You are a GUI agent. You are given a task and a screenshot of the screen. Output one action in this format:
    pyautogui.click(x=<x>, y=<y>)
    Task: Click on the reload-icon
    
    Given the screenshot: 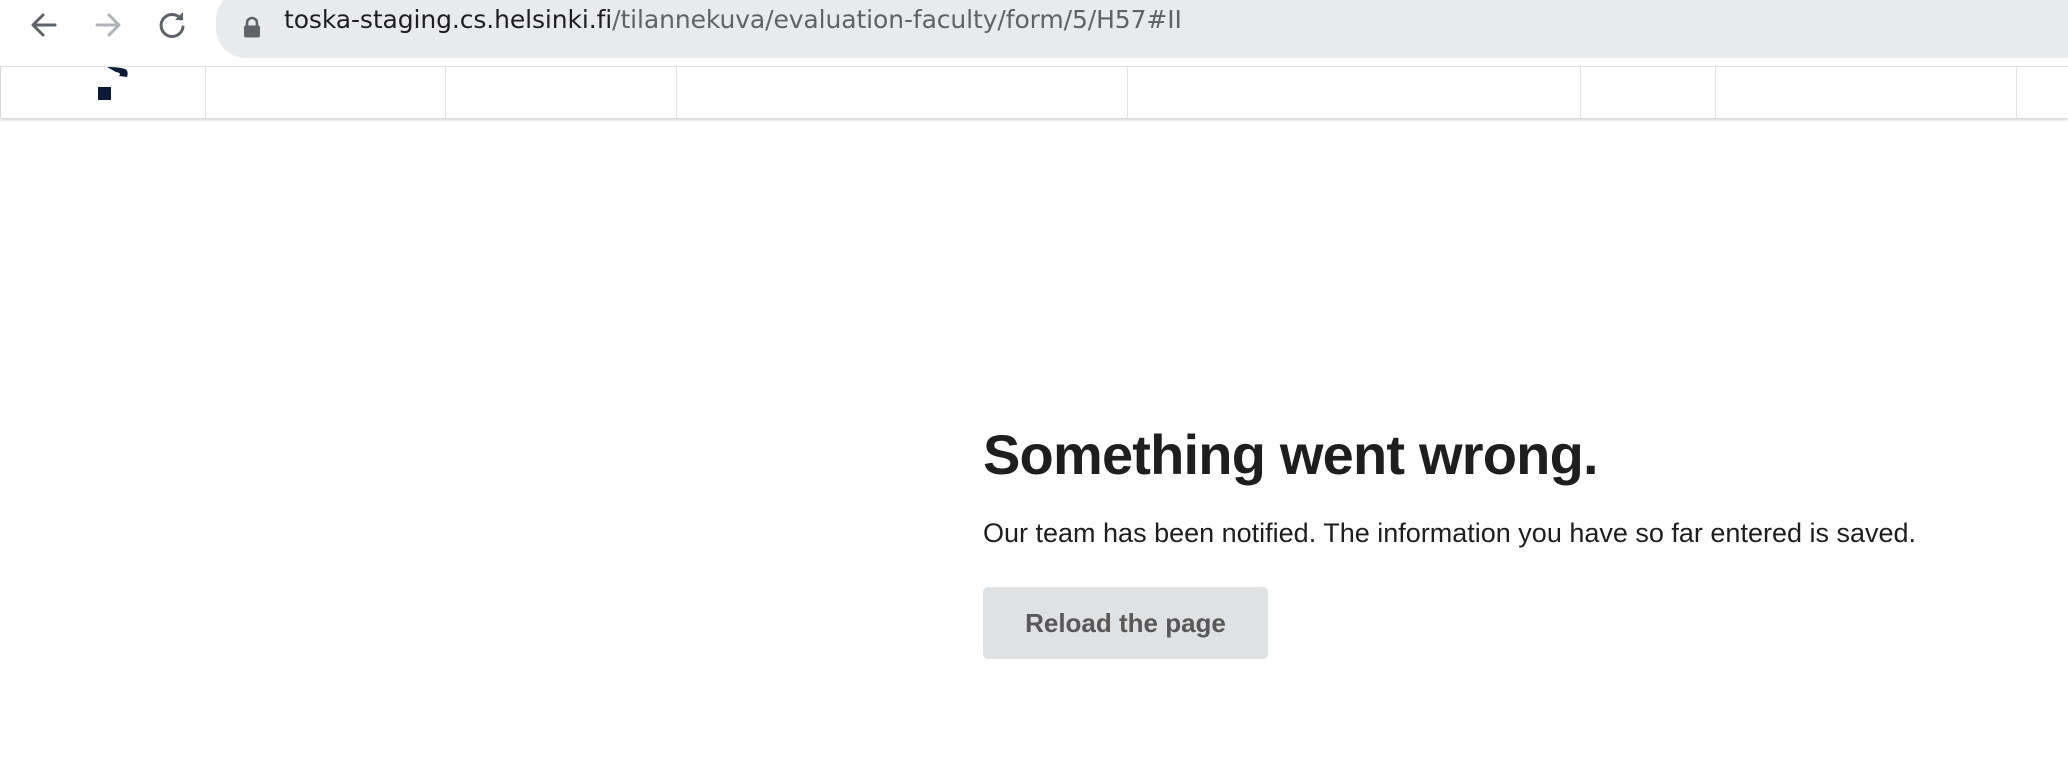 What is the action you would take?
    pyautogui.click(x=172, y=25)
    